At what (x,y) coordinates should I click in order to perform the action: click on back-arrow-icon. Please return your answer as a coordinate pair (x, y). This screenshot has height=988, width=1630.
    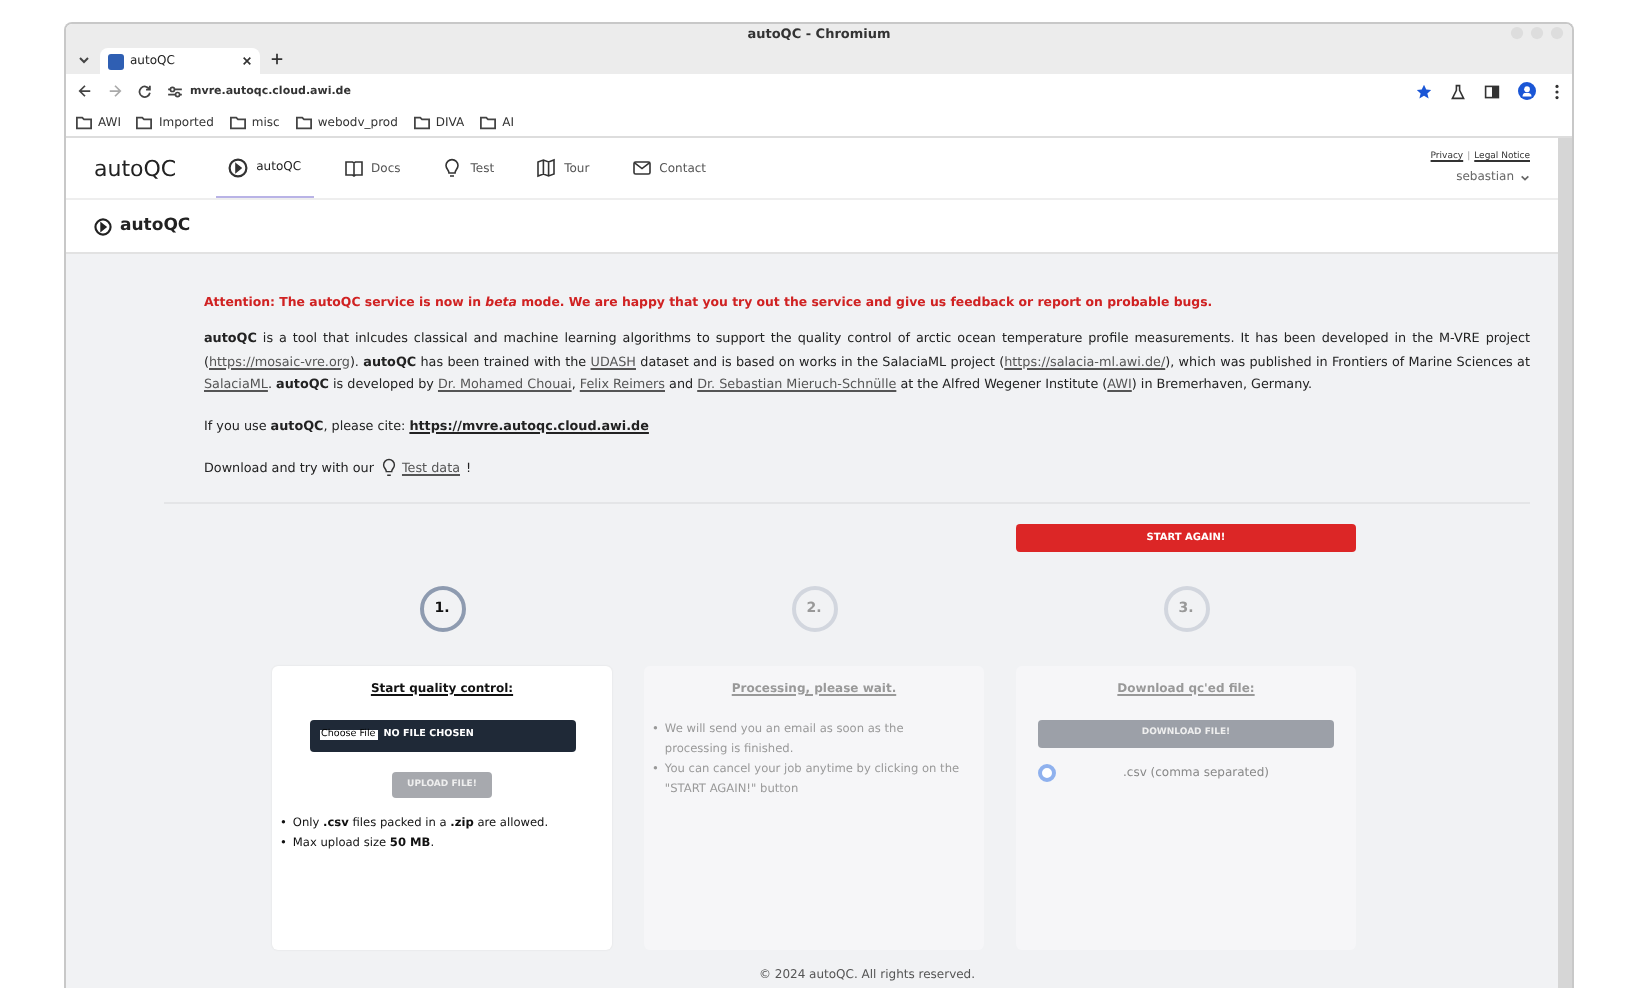
    Looking at the image, I should click on (85, 91).